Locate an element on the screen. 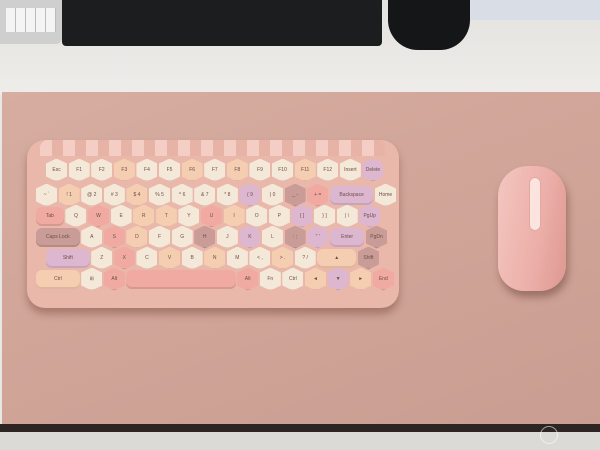  key: Tab is located at coordinates (50, 216).